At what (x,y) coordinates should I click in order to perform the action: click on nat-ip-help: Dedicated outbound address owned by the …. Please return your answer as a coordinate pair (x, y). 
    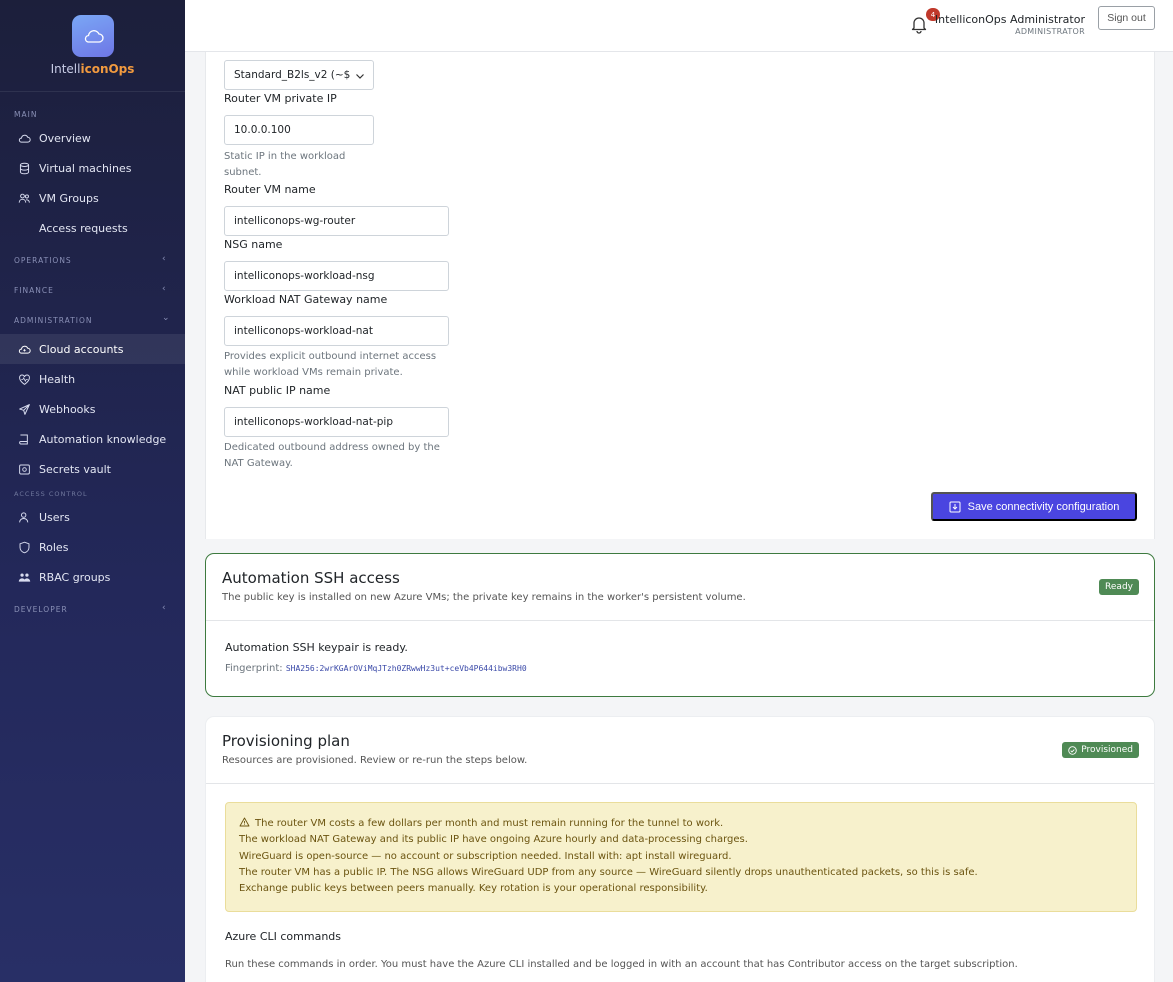
    Looking at the image, I should click on (332, 455).